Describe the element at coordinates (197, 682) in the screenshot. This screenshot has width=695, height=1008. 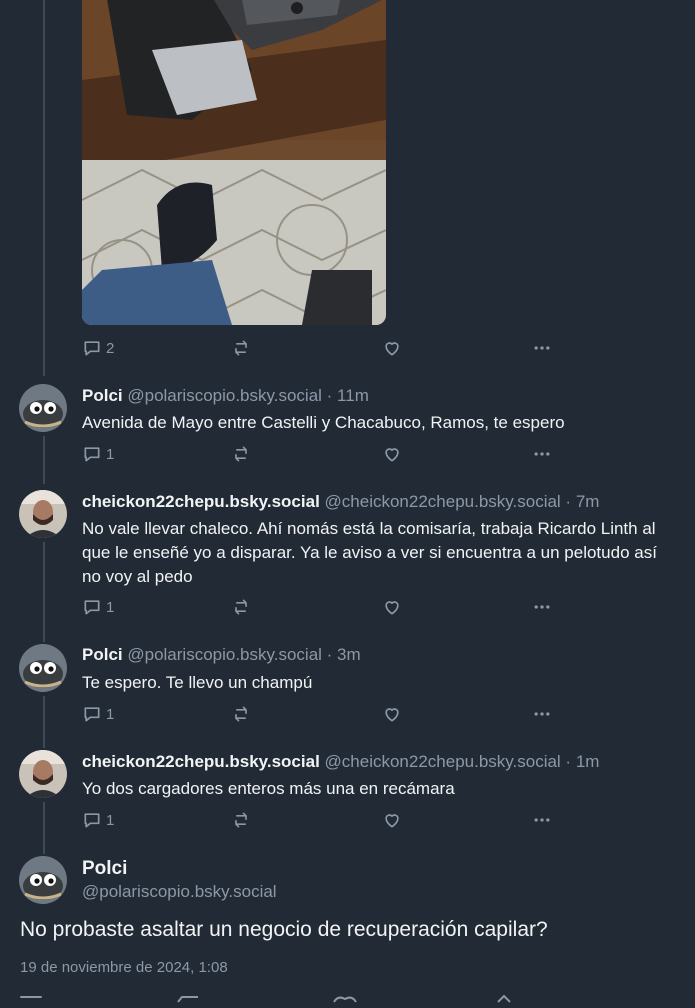
I see `post-text: Te espero. Te llevo un champú` at that location.